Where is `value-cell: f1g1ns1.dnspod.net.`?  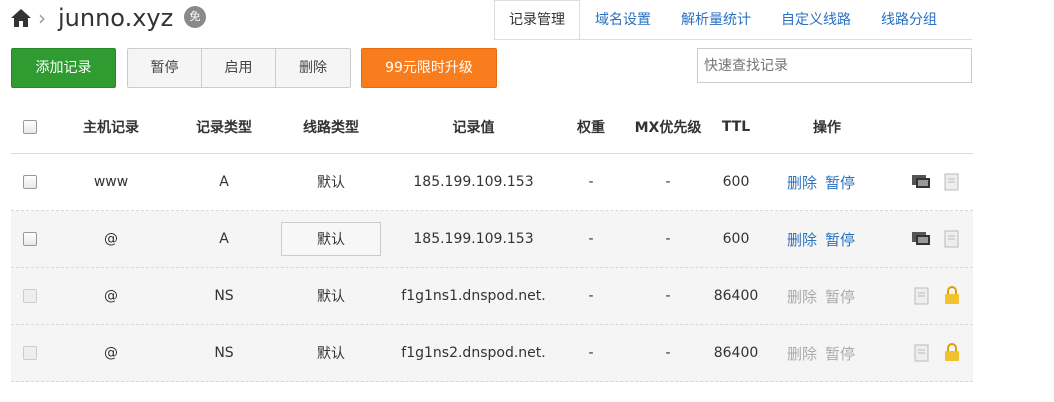
value-cell: f1g1ns1.dnspod.net. is located at coordinates (473, 296).